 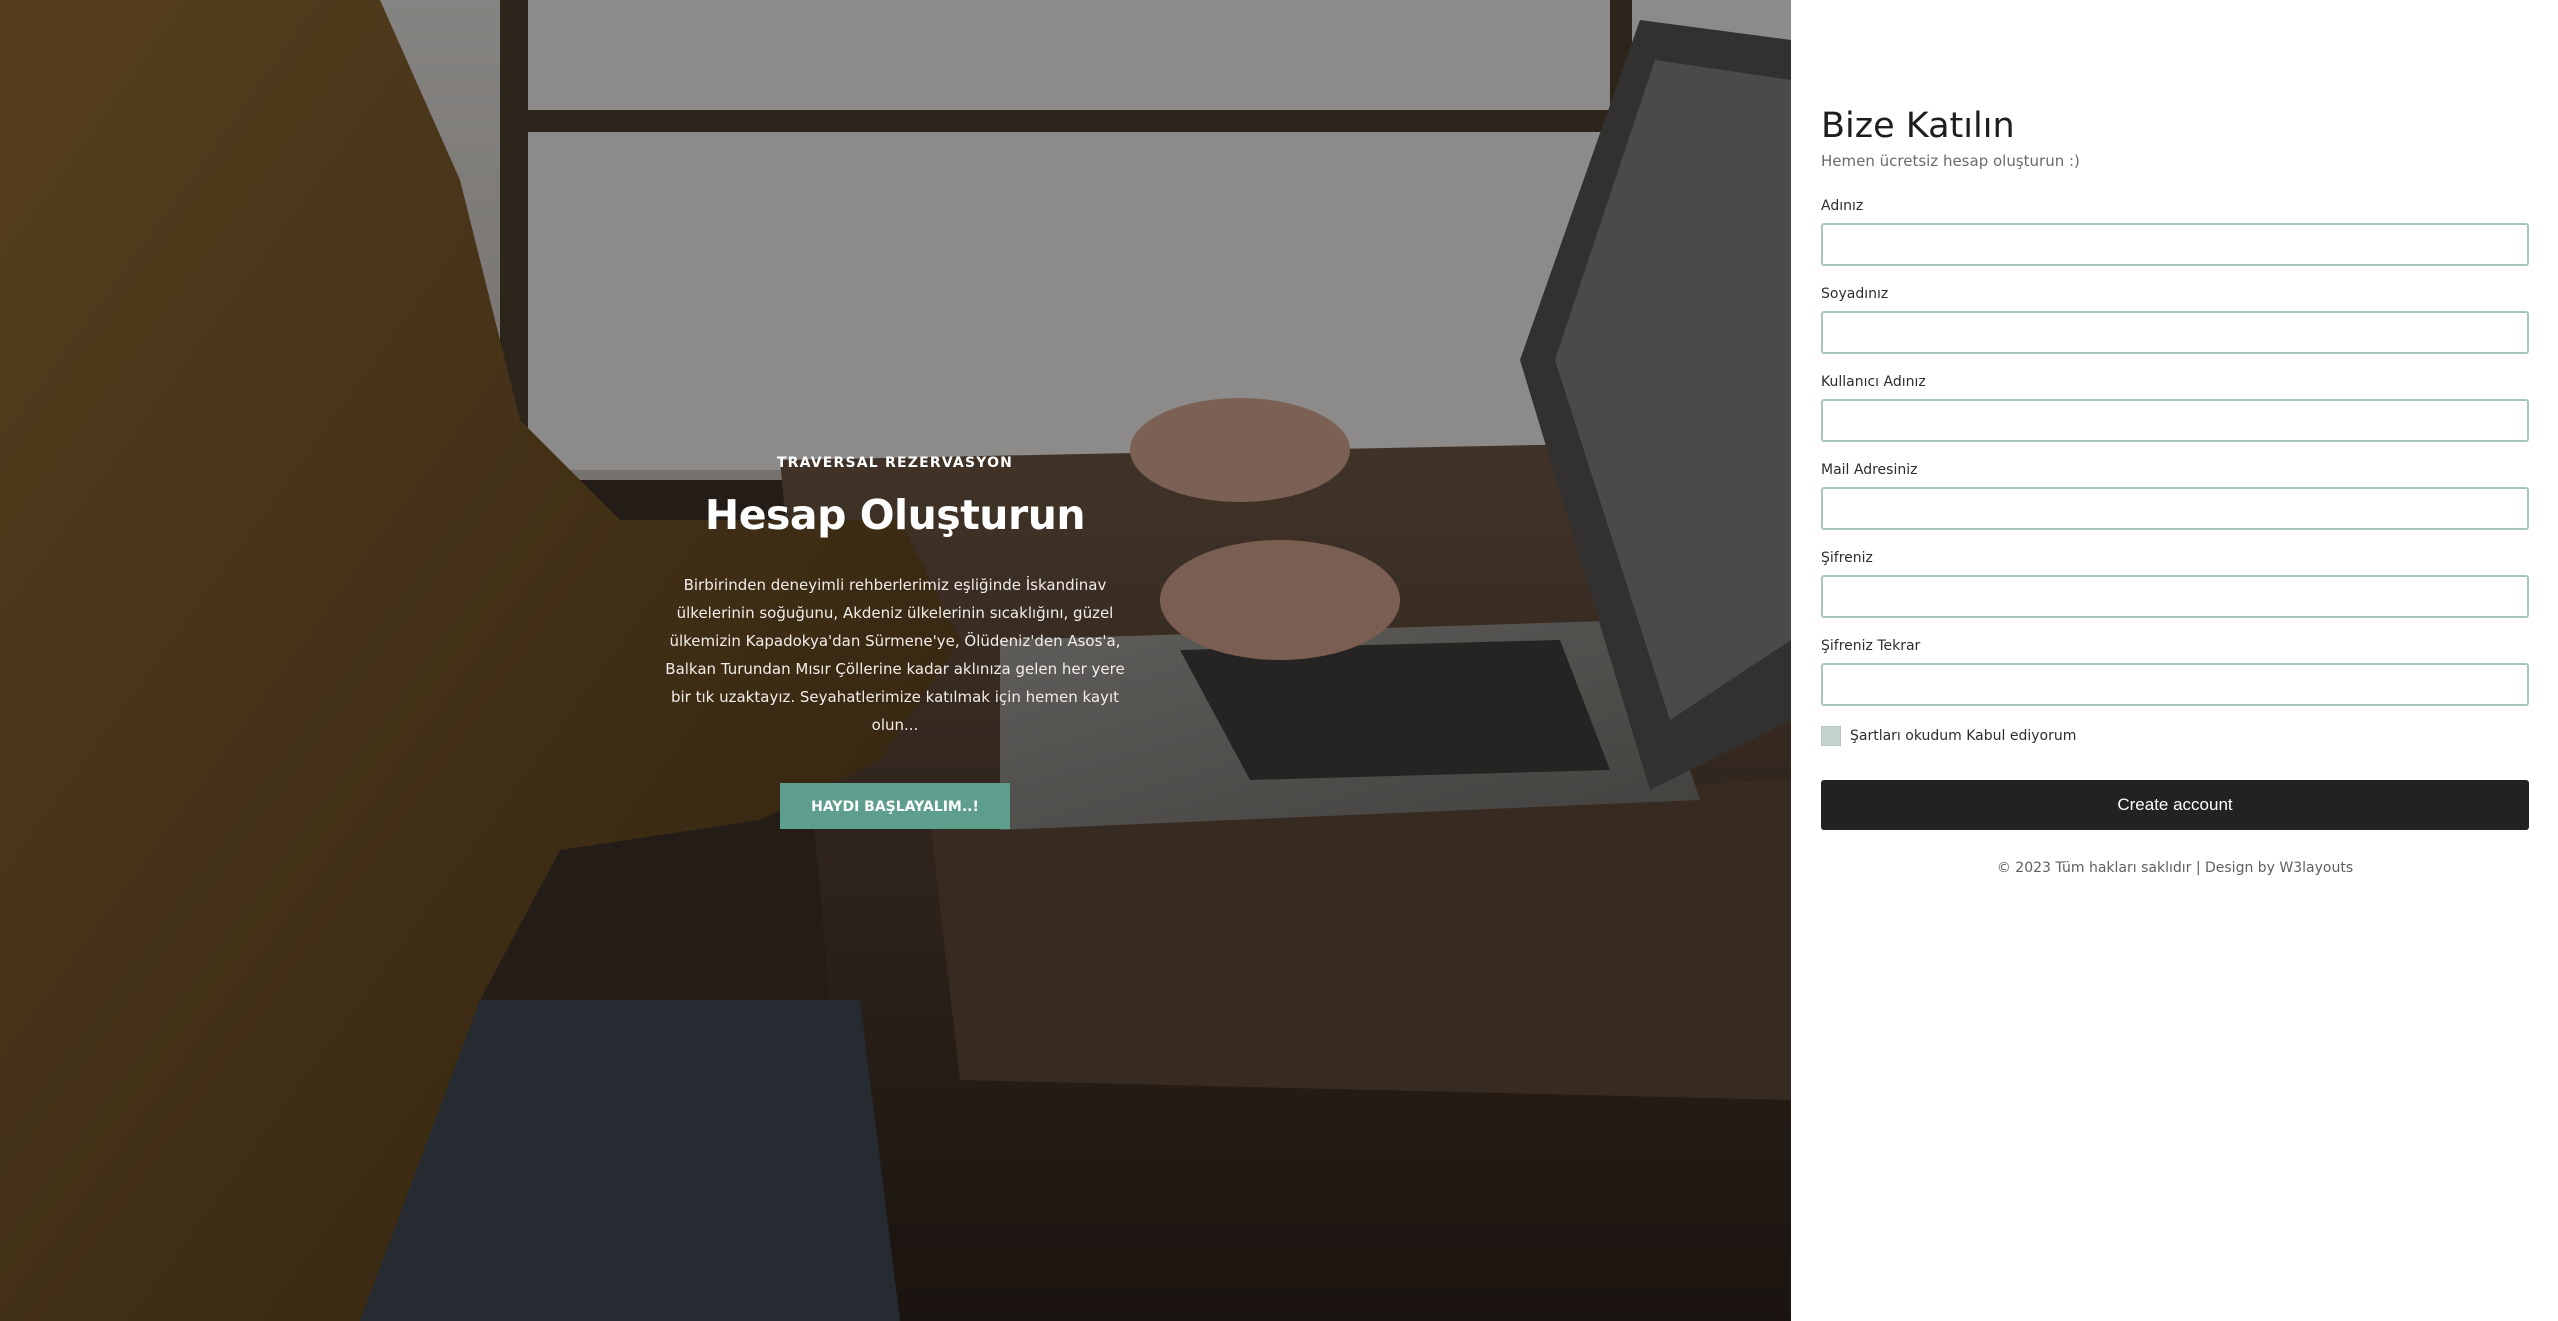 I want to click on get-started-button: HAYDI BAŞLAYALIM..!, so click(x=895, y=806).